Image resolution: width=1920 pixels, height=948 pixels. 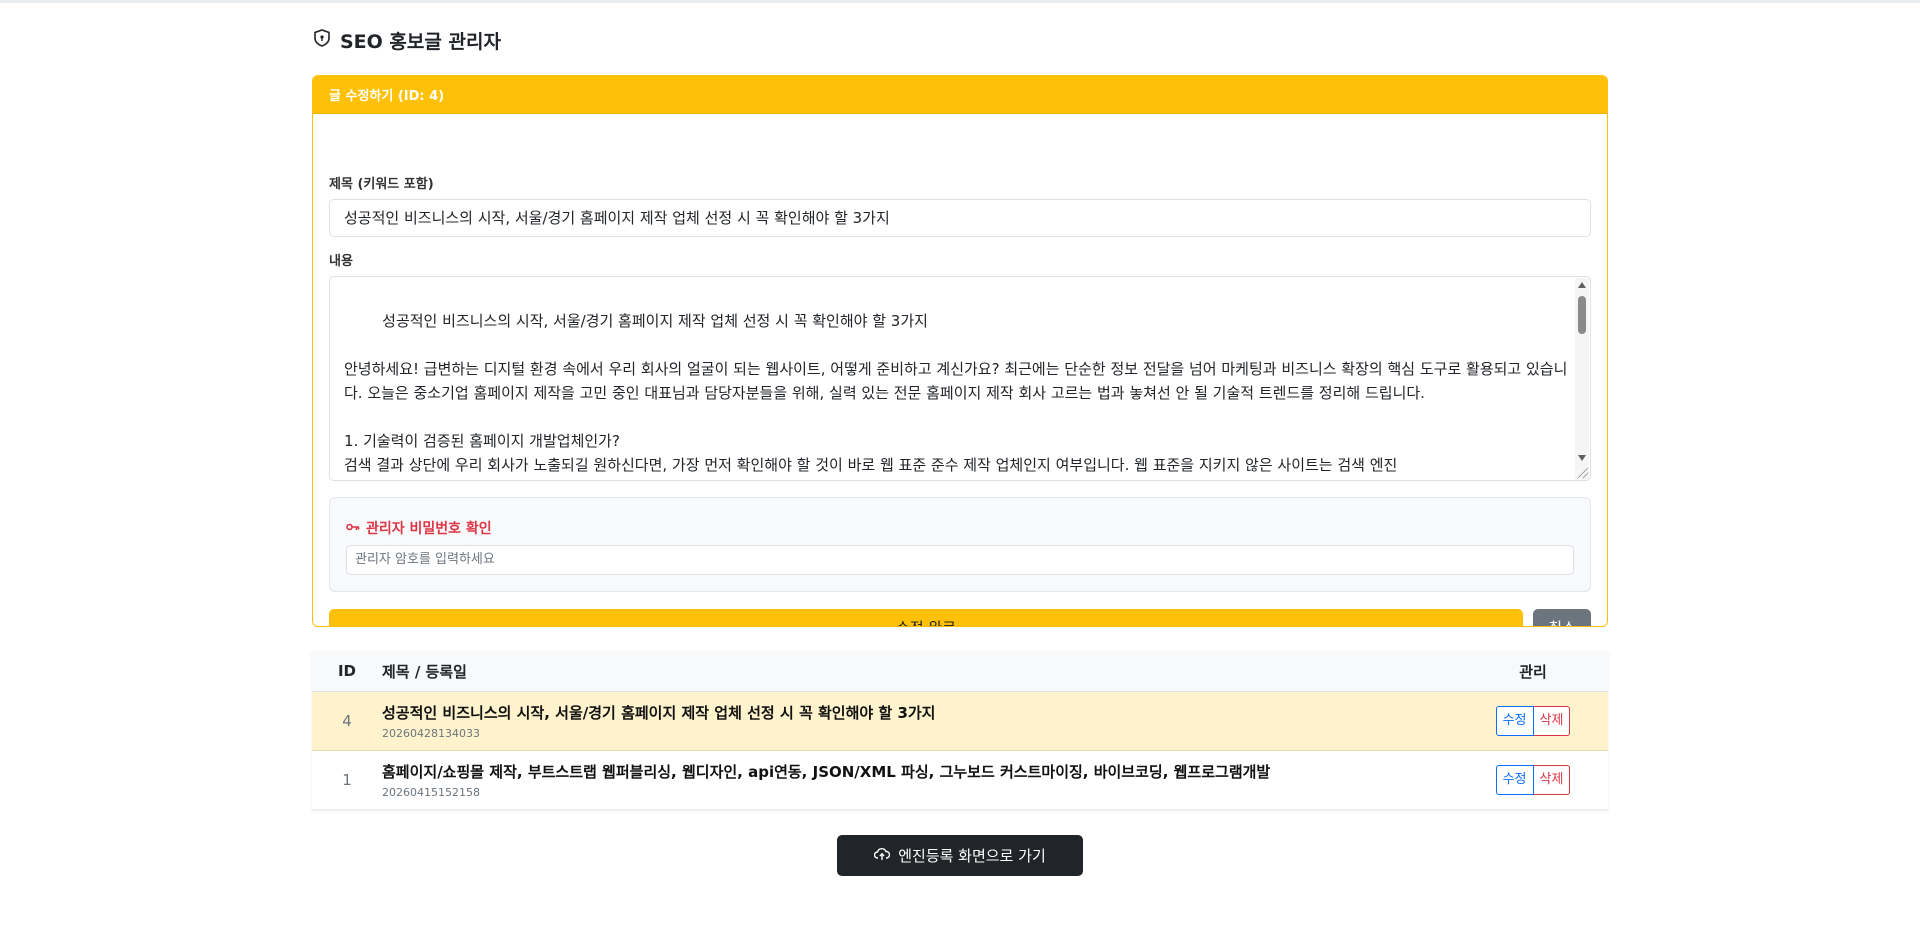 I want to click on edit-card-header: 글 수정하기 (ID: 4), so click(x=960, y=95).